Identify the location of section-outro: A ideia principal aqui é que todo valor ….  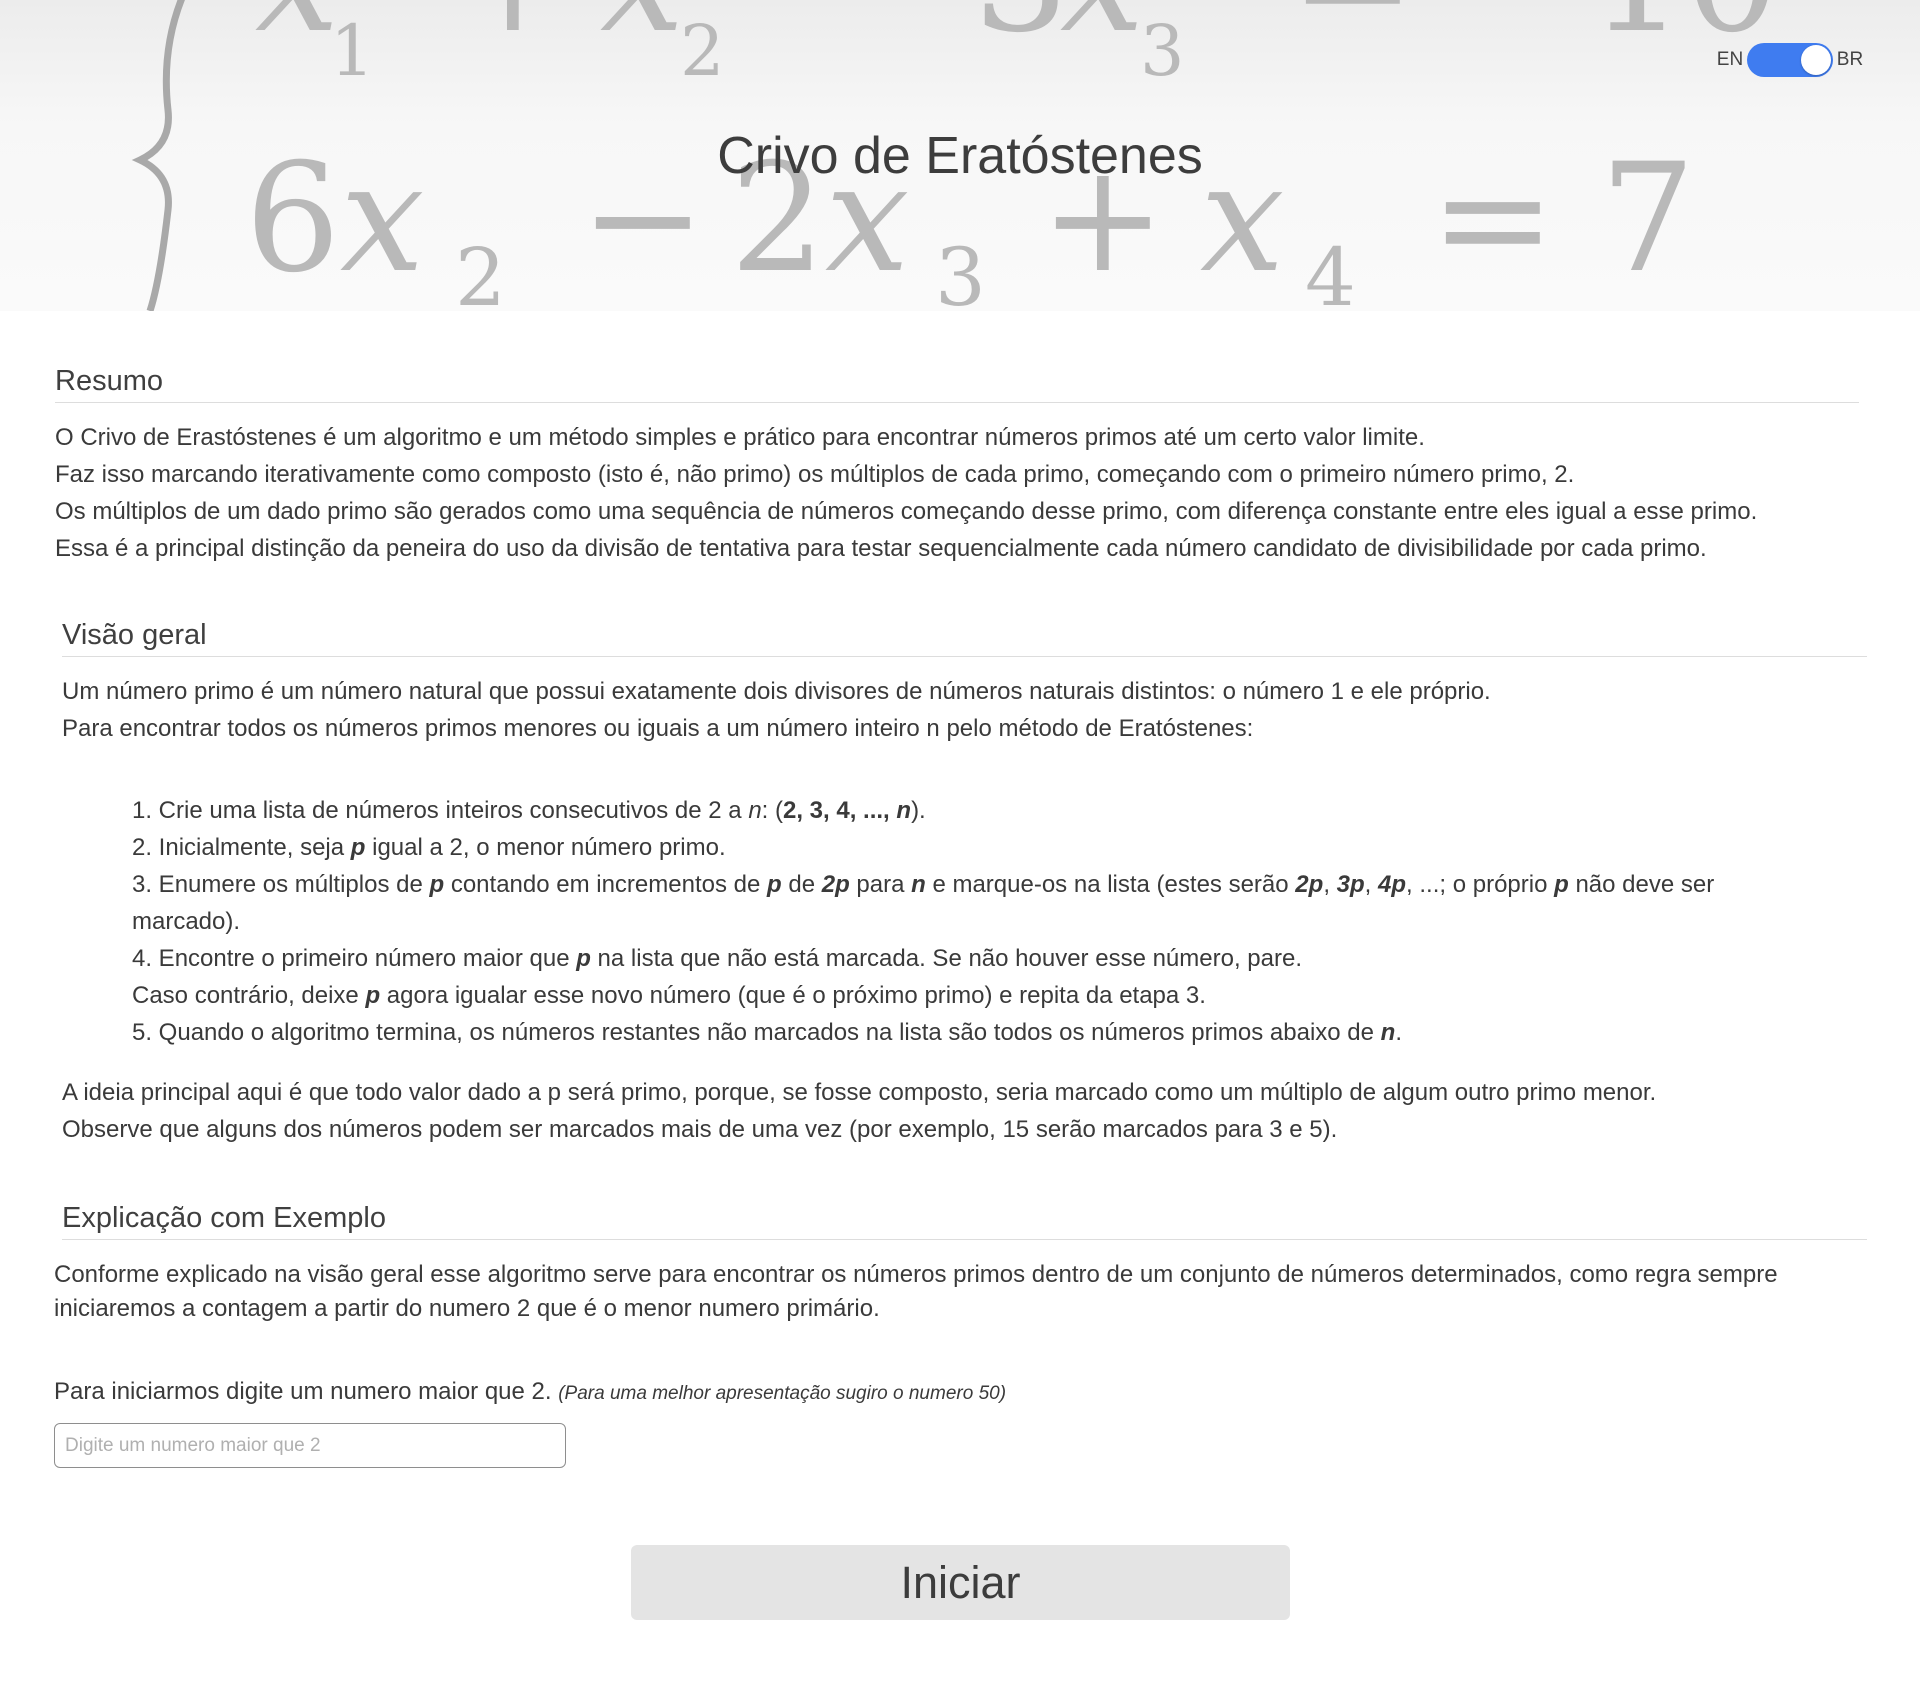
(964, 1111).